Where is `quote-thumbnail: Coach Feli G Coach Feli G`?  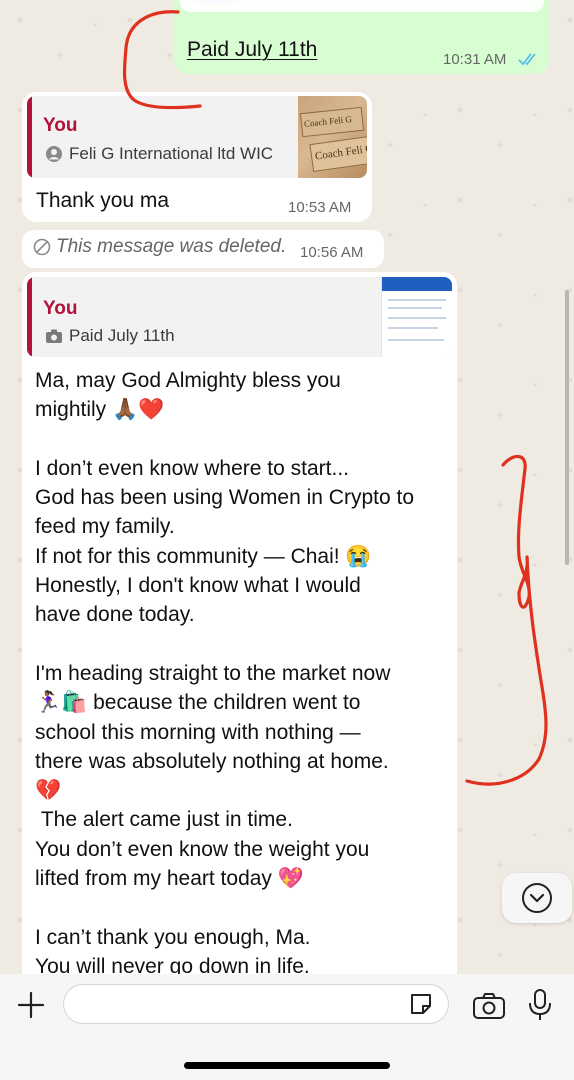 quote-thumbnail: Coach Feli G Coach Feli G is located at coordinates (332, 137).